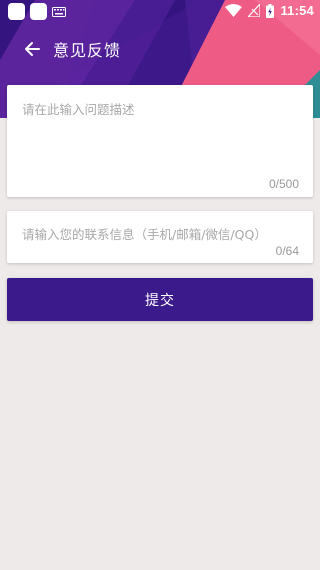 This screenshot has height=570, width=320. I want to click on arrow-left-icon, so click(32, 49).